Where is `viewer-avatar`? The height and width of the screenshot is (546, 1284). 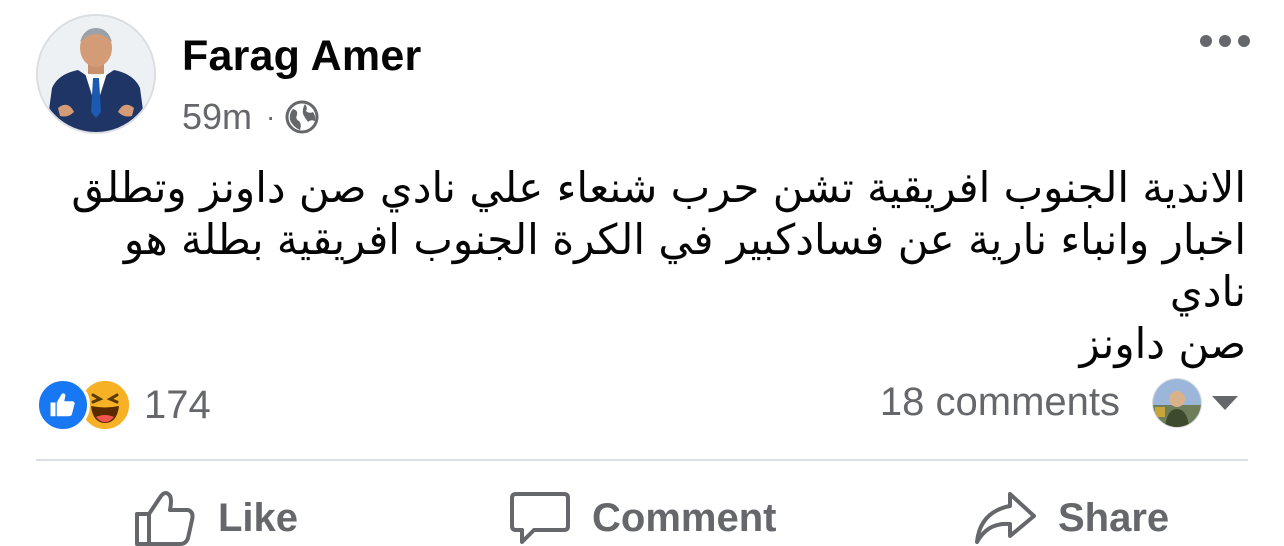 viewer-avatar is located at coordinates (1177, 403).